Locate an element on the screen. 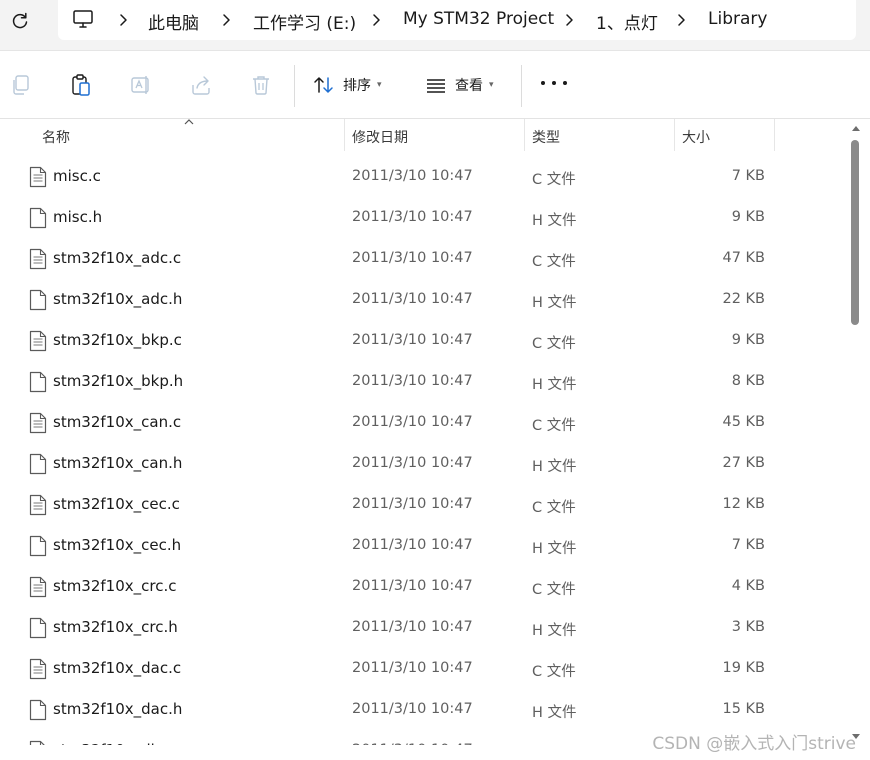 This screenshot has width=870, height=760. column-header-size: 大小 is located at coordinates (696, 137).